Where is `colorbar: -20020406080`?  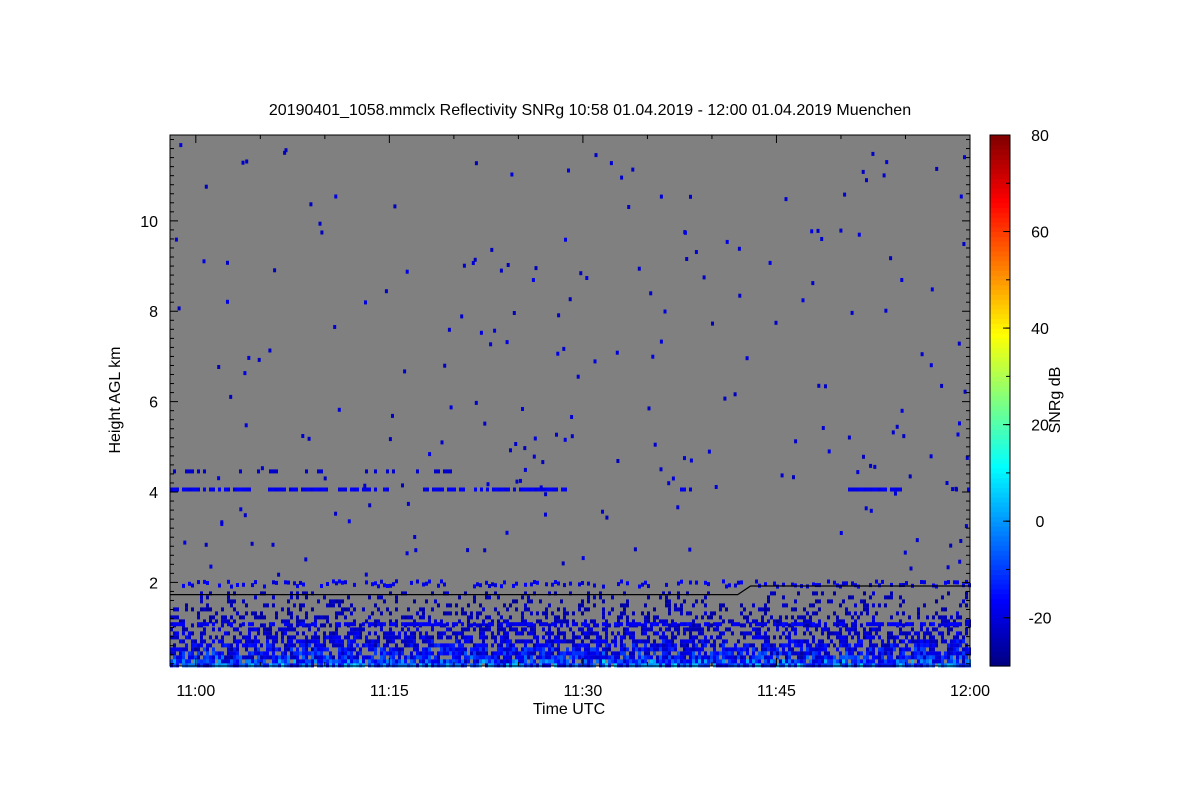
colorbar: -20020406080 is located at coordinates (1020, 397).